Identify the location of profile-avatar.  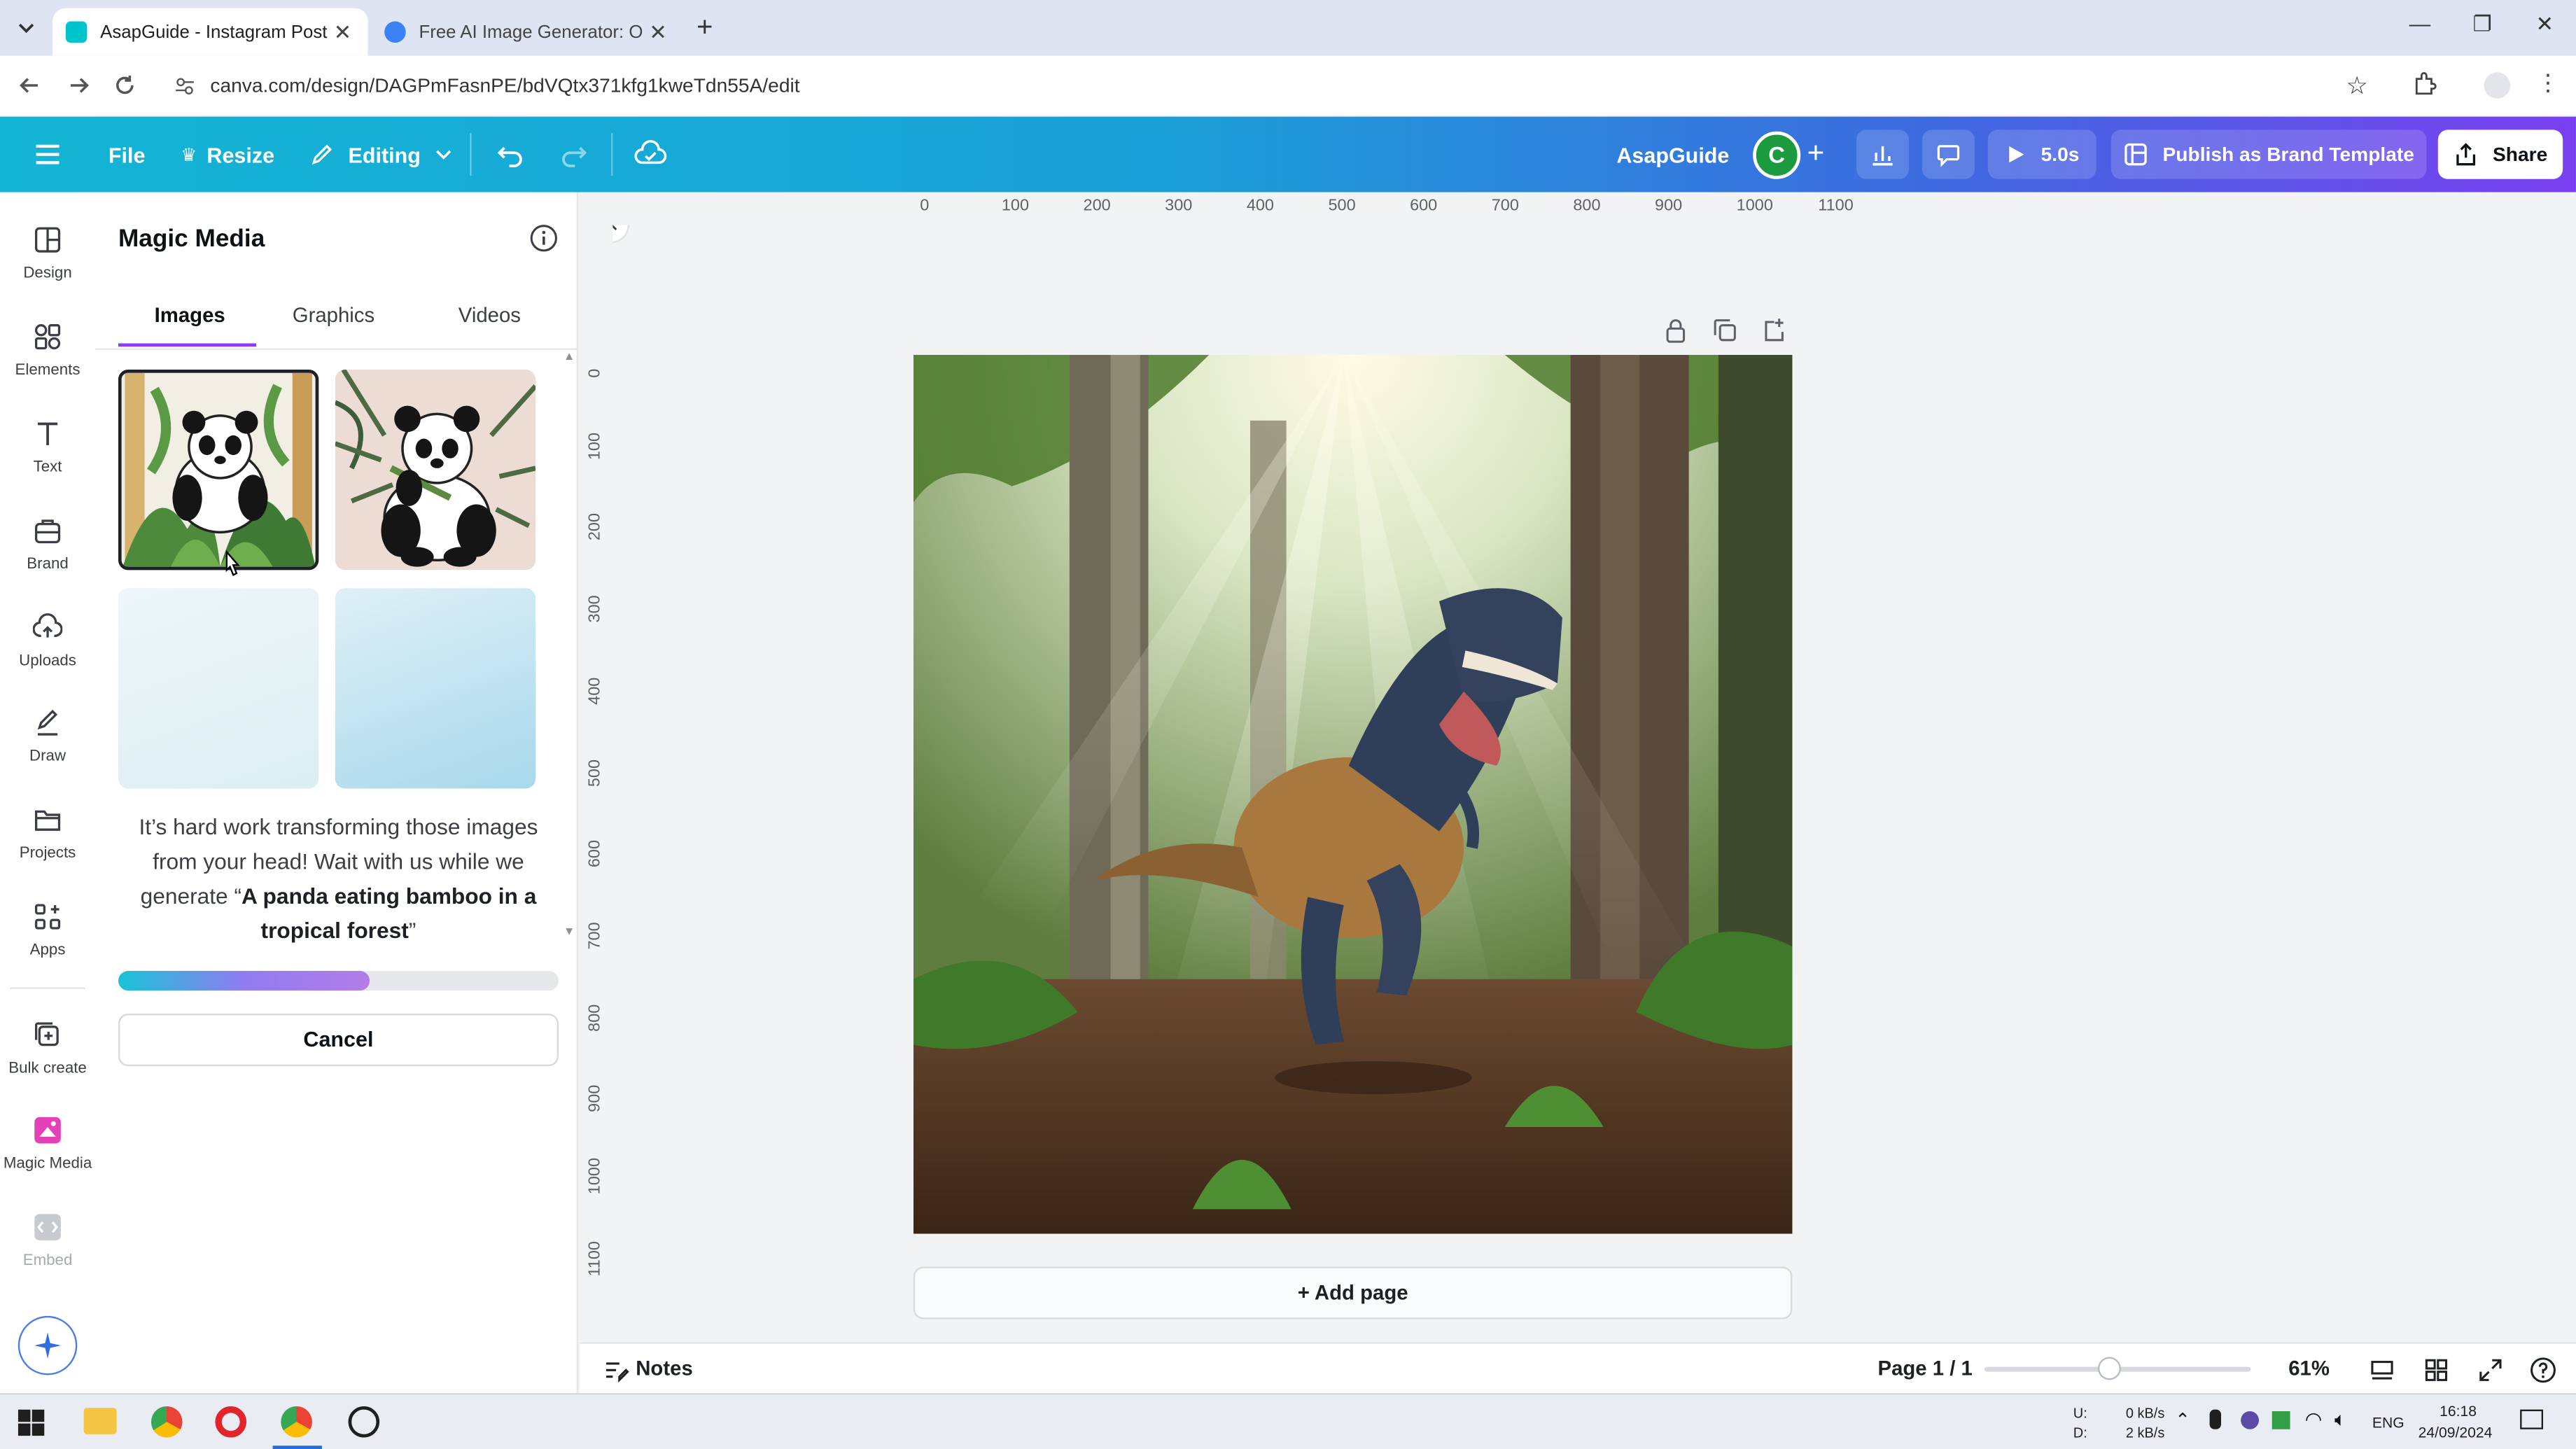
(2497, 85).